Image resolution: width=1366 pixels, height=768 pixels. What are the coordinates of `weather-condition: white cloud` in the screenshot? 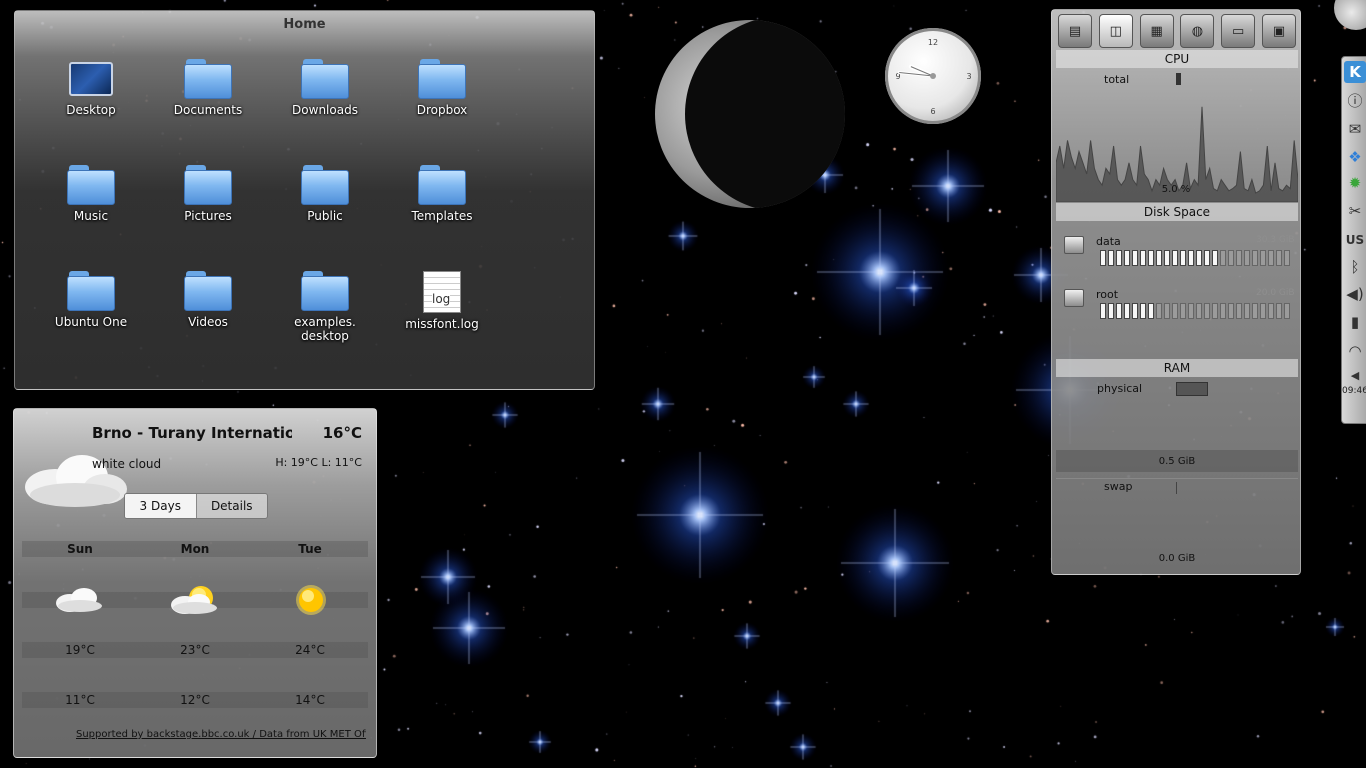 It's located at (127, 464).